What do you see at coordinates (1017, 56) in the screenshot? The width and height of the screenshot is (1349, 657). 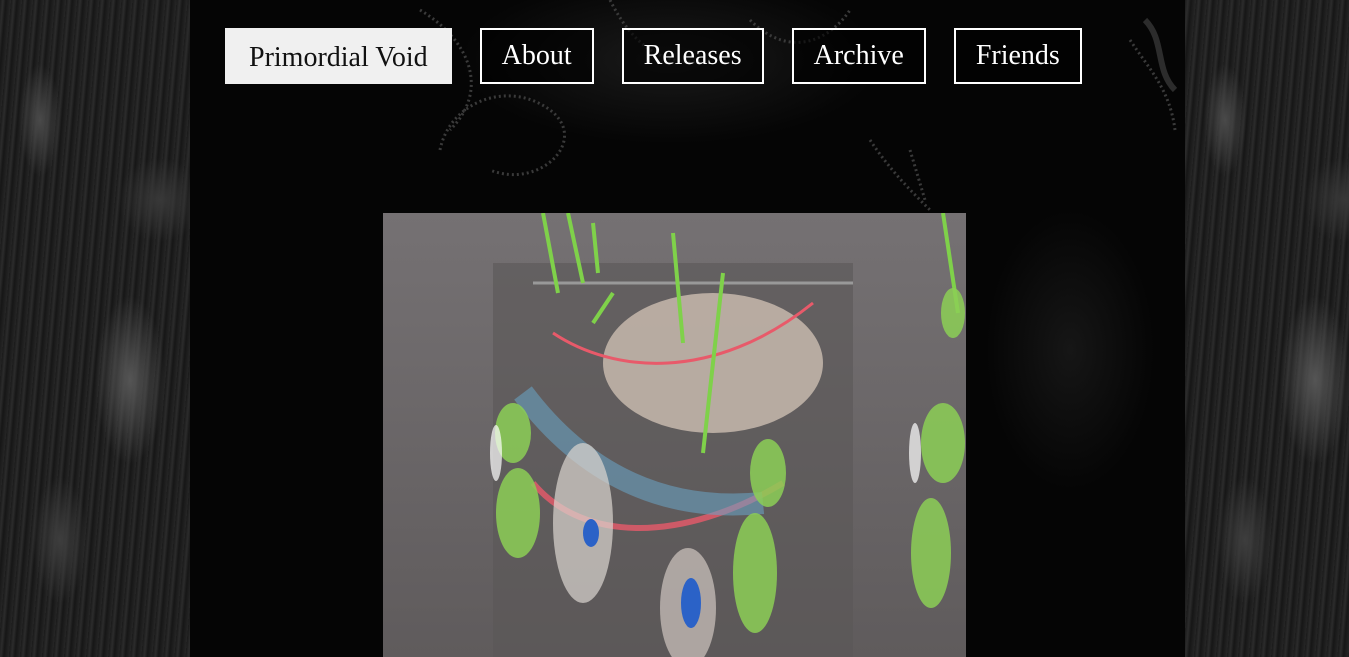 I see `nav-item-friends: Friends` at bounding box center [1017, 56].